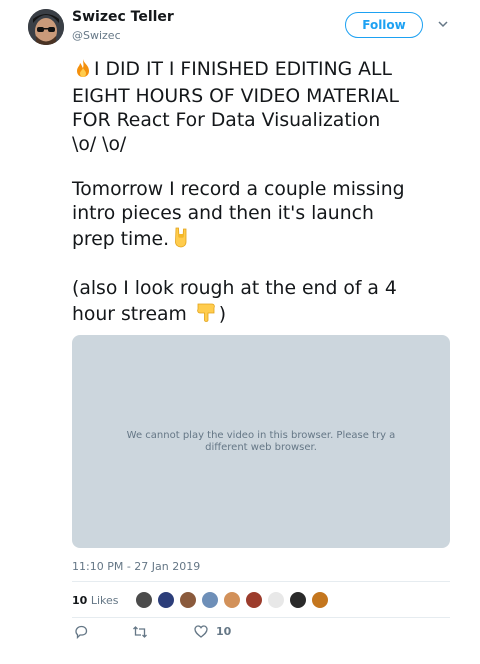  Describe the element at coordinates (224, 631) in the screenshot. I see `like-count: 10` at that location.